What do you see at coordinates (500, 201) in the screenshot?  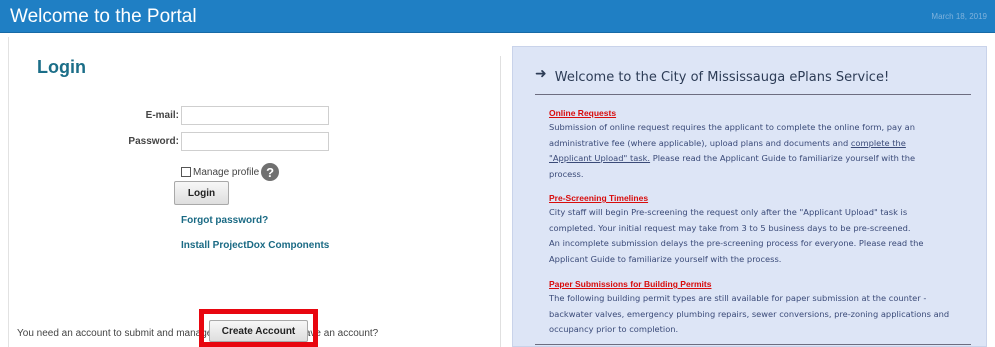 I see `panel-divider` at bounding box center [500, 201].